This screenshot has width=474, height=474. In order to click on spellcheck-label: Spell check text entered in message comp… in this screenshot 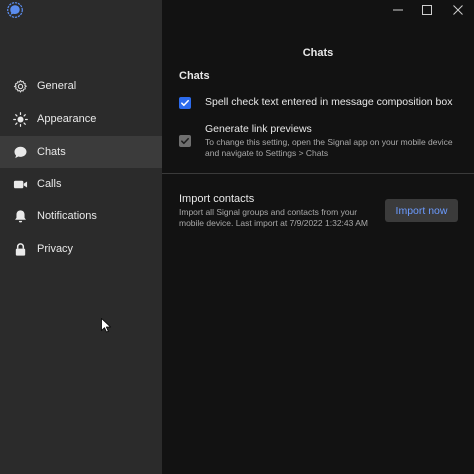, I will do `click(329, 102)`.